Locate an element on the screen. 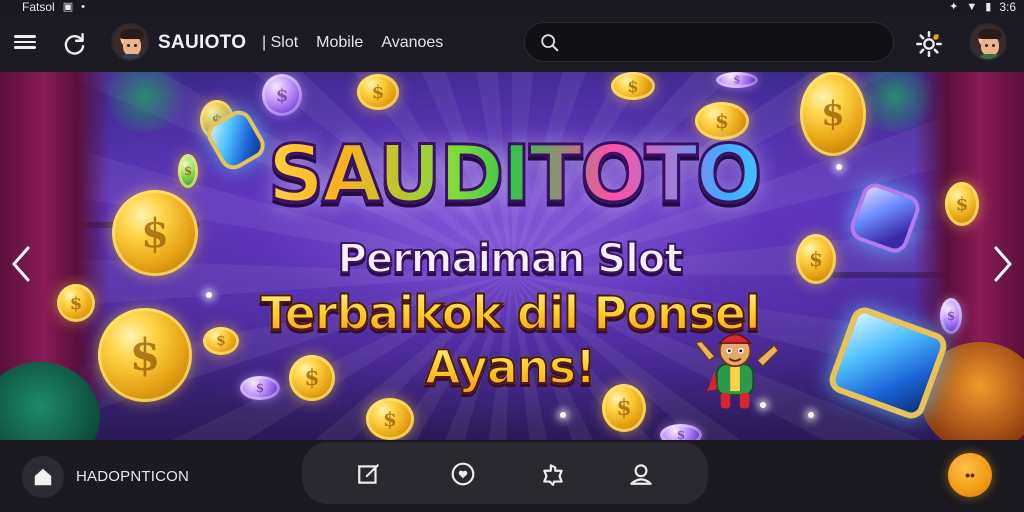  carousel-prev-arrow-icon is located at coordinates (21, 264).